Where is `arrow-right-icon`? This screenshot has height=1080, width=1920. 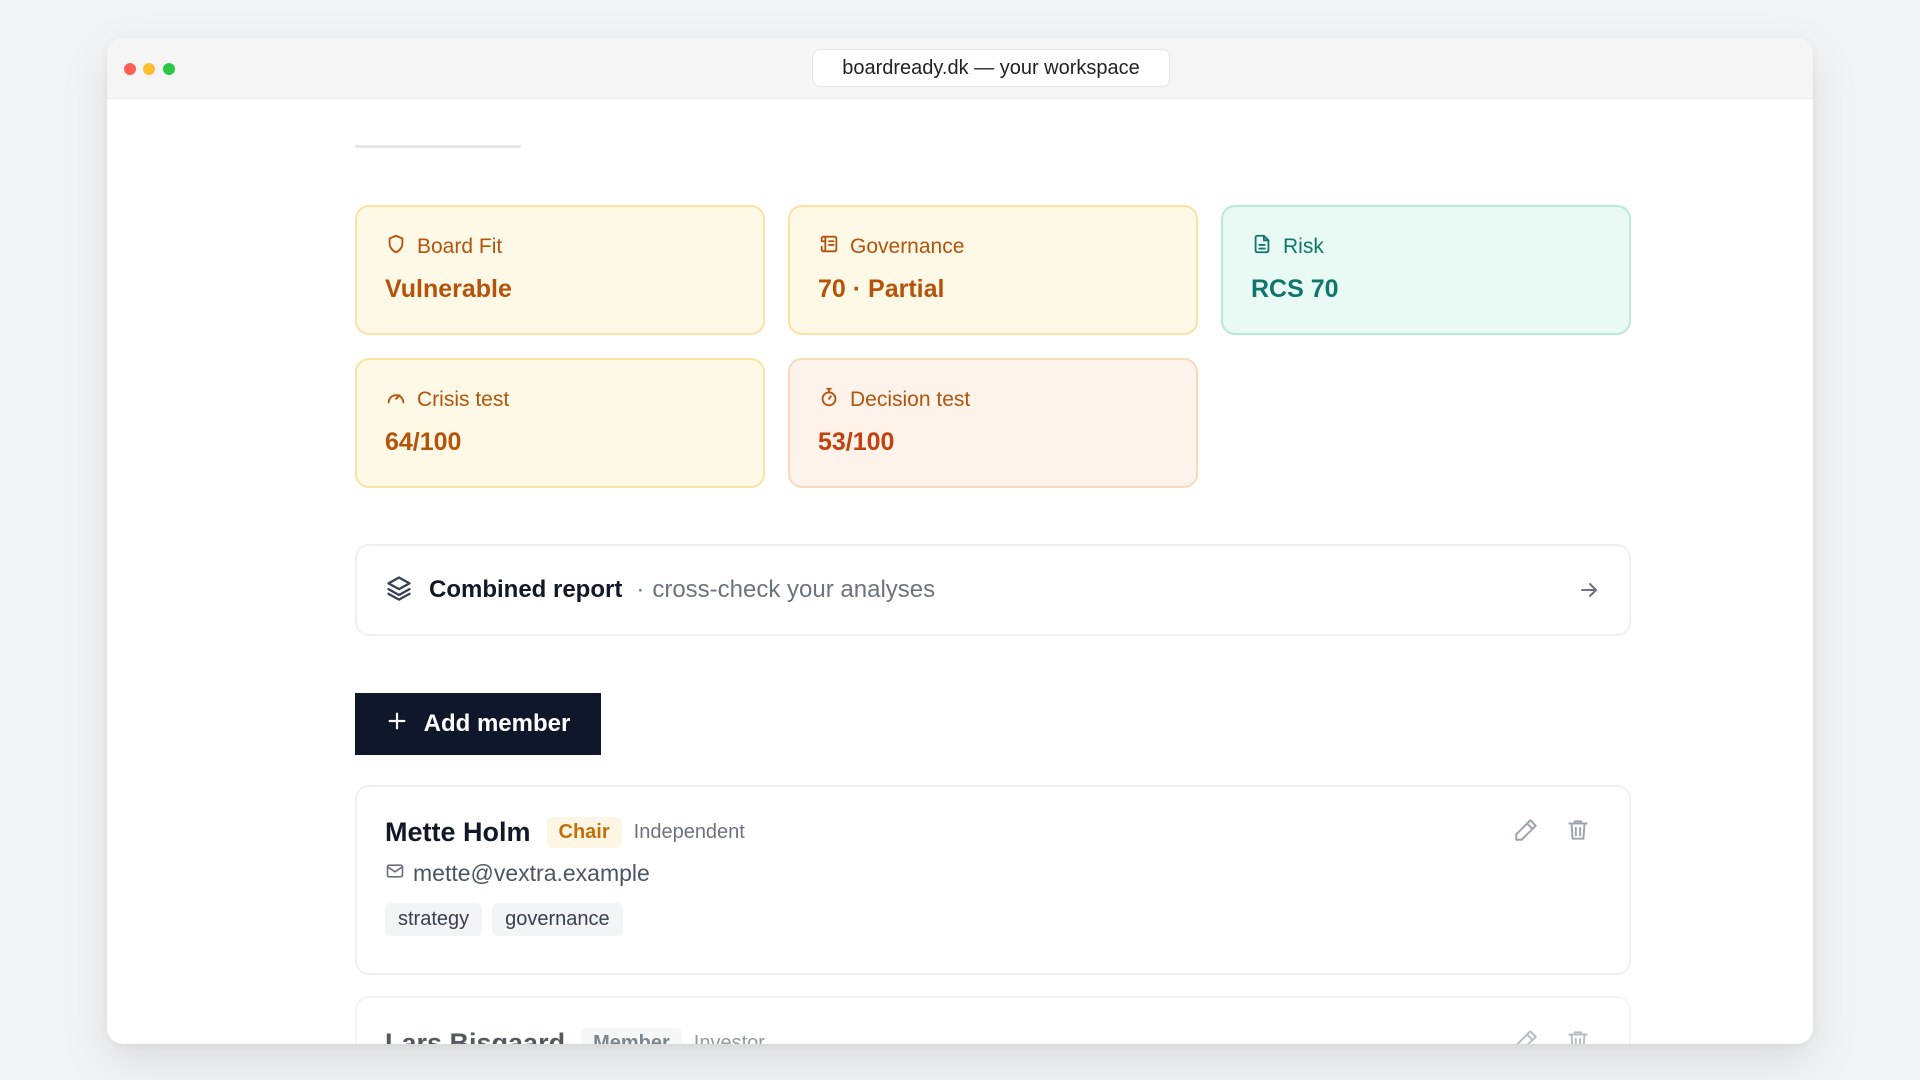 arrow-right-icon is located at coordinates (1589, 590).